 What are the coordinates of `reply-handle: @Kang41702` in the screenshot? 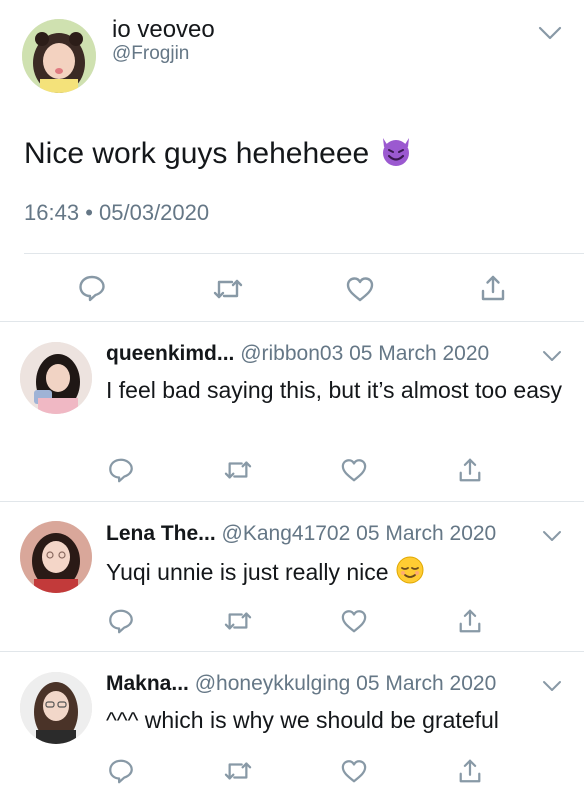 It's located at (286, 533).